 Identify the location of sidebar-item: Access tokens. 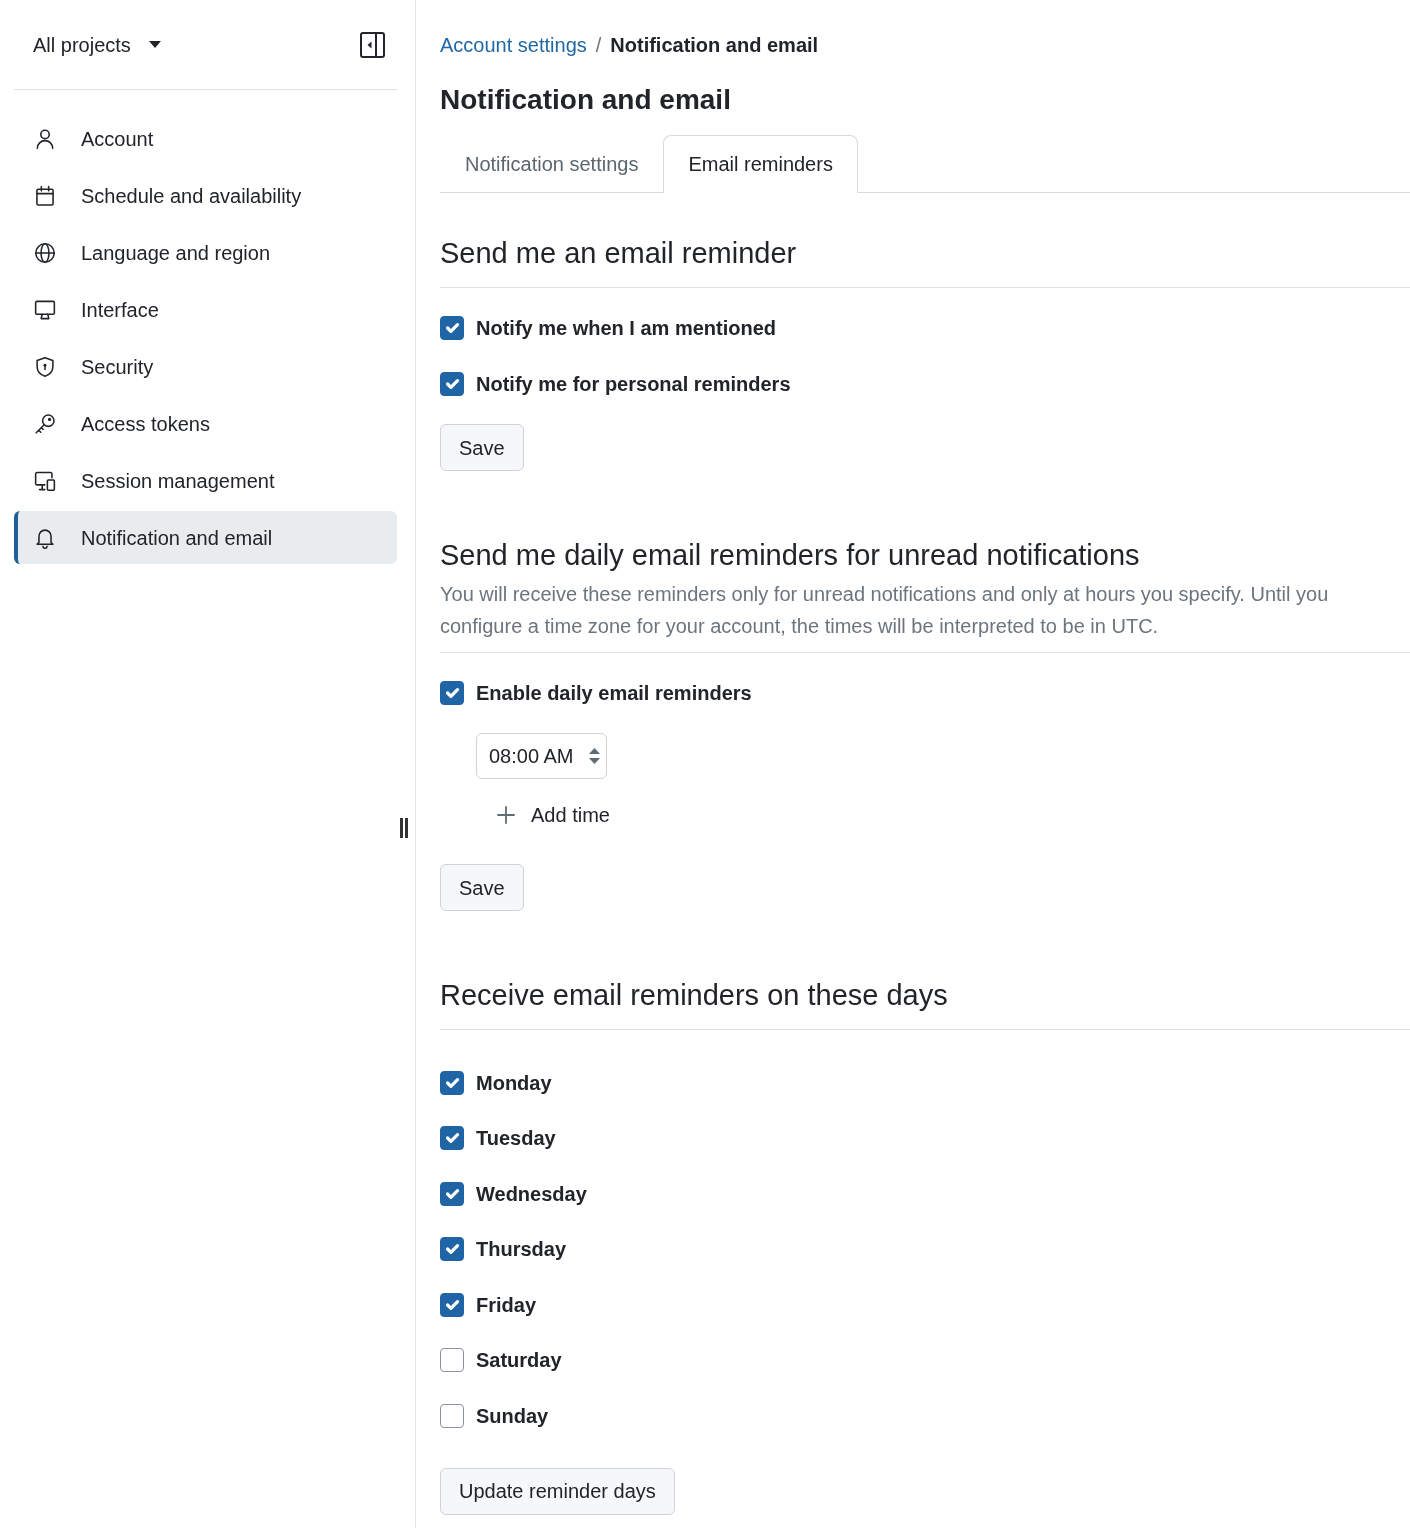
(205, 423).